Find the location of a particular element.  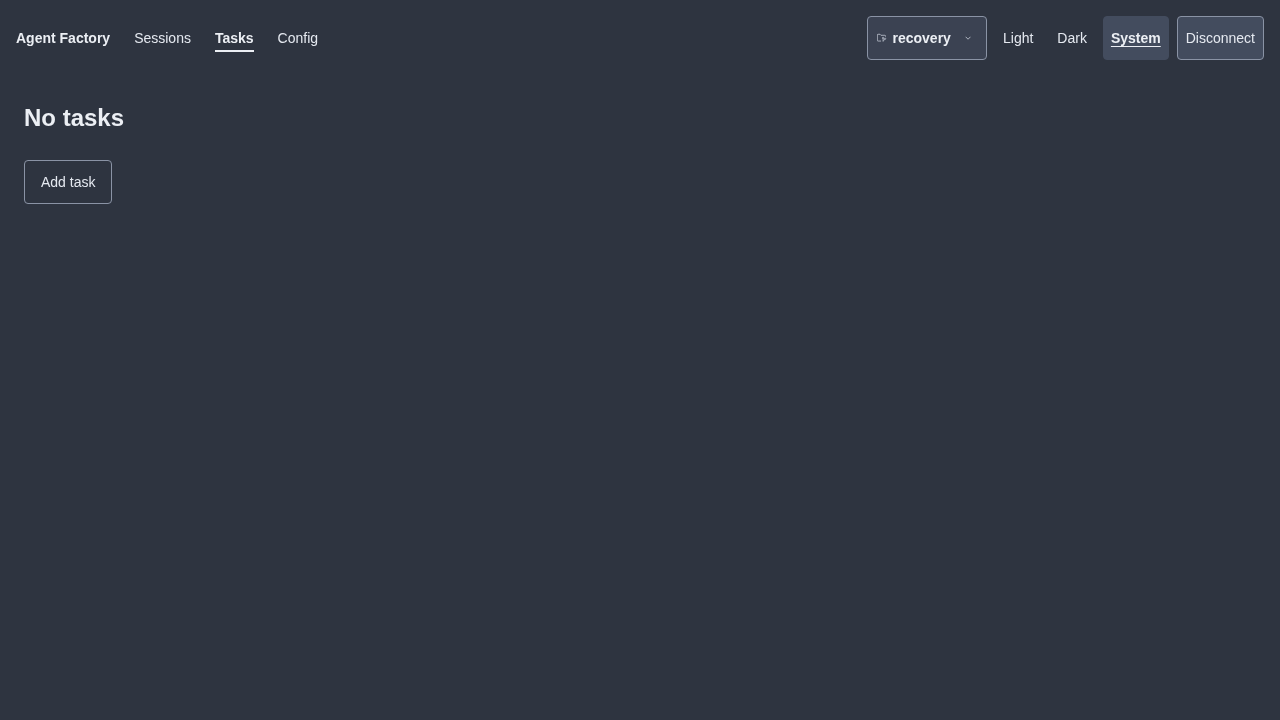

empty-heading: No tasks is located at coordinates (74, 118).